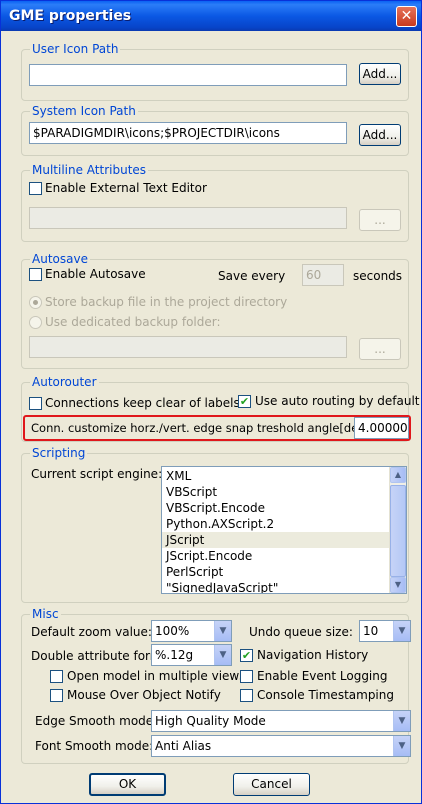 Image resolution: width=422 pixels, height=804 pixels. What do you see at coordinates (174, 655) in the screenshot?
I see `double-format-value: %.12g` at bounding box center [174, 655].